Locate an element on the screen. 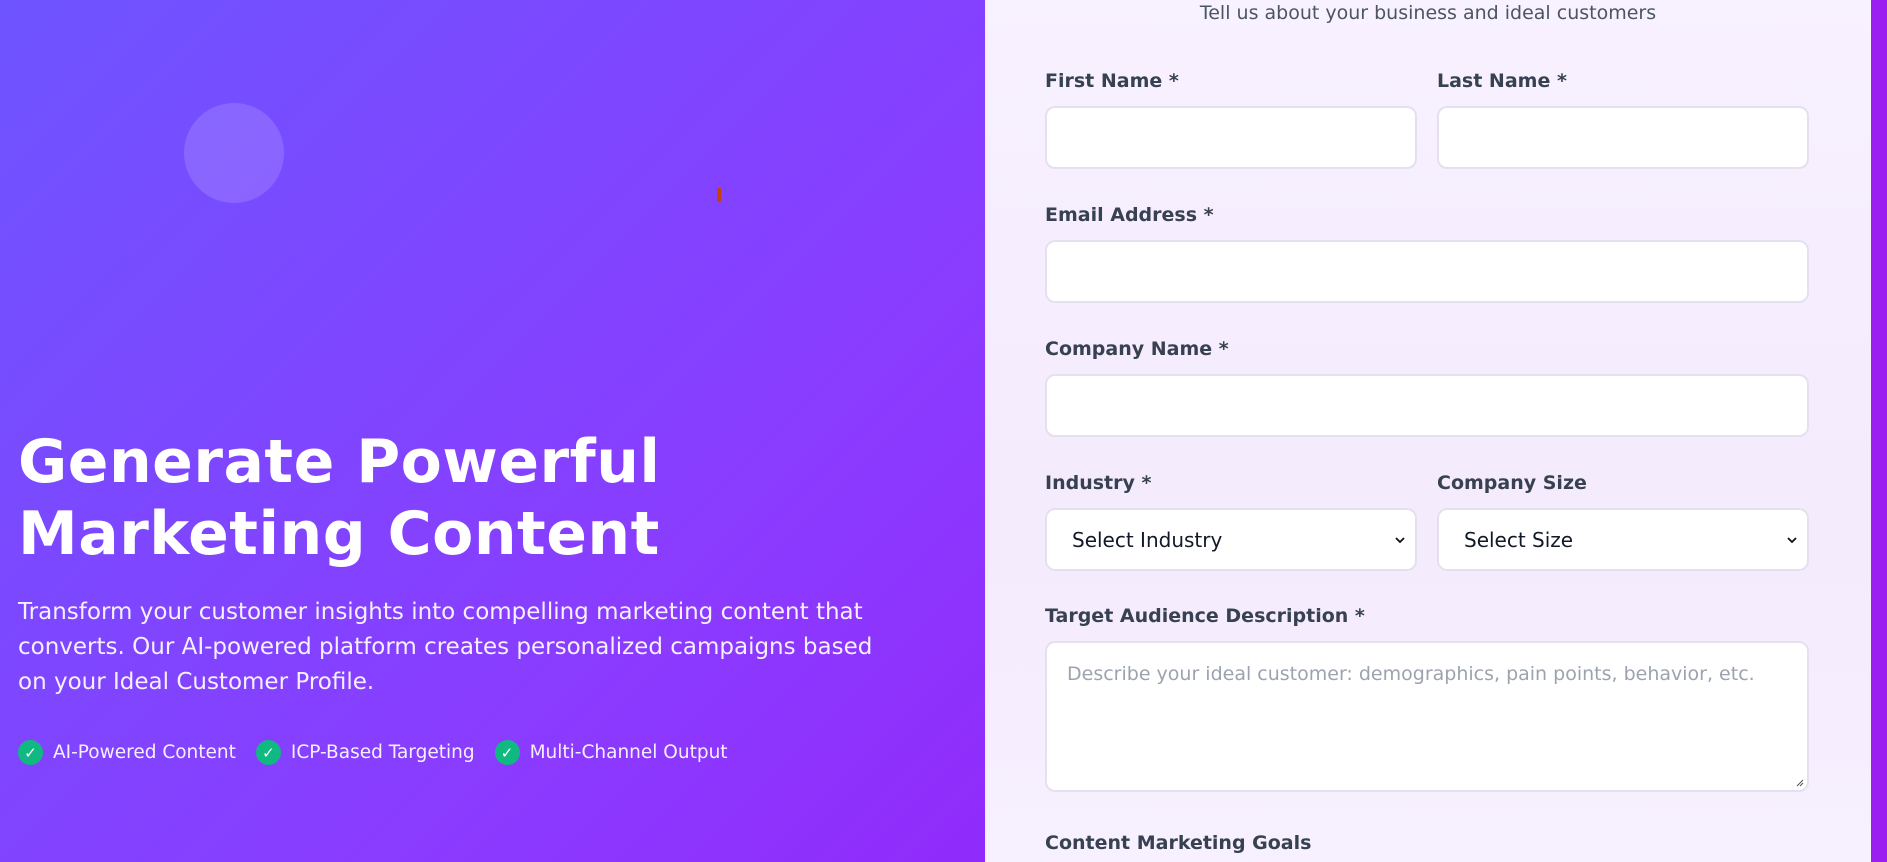  first-name-label: First Name * is located at coordinates (1112, 81).